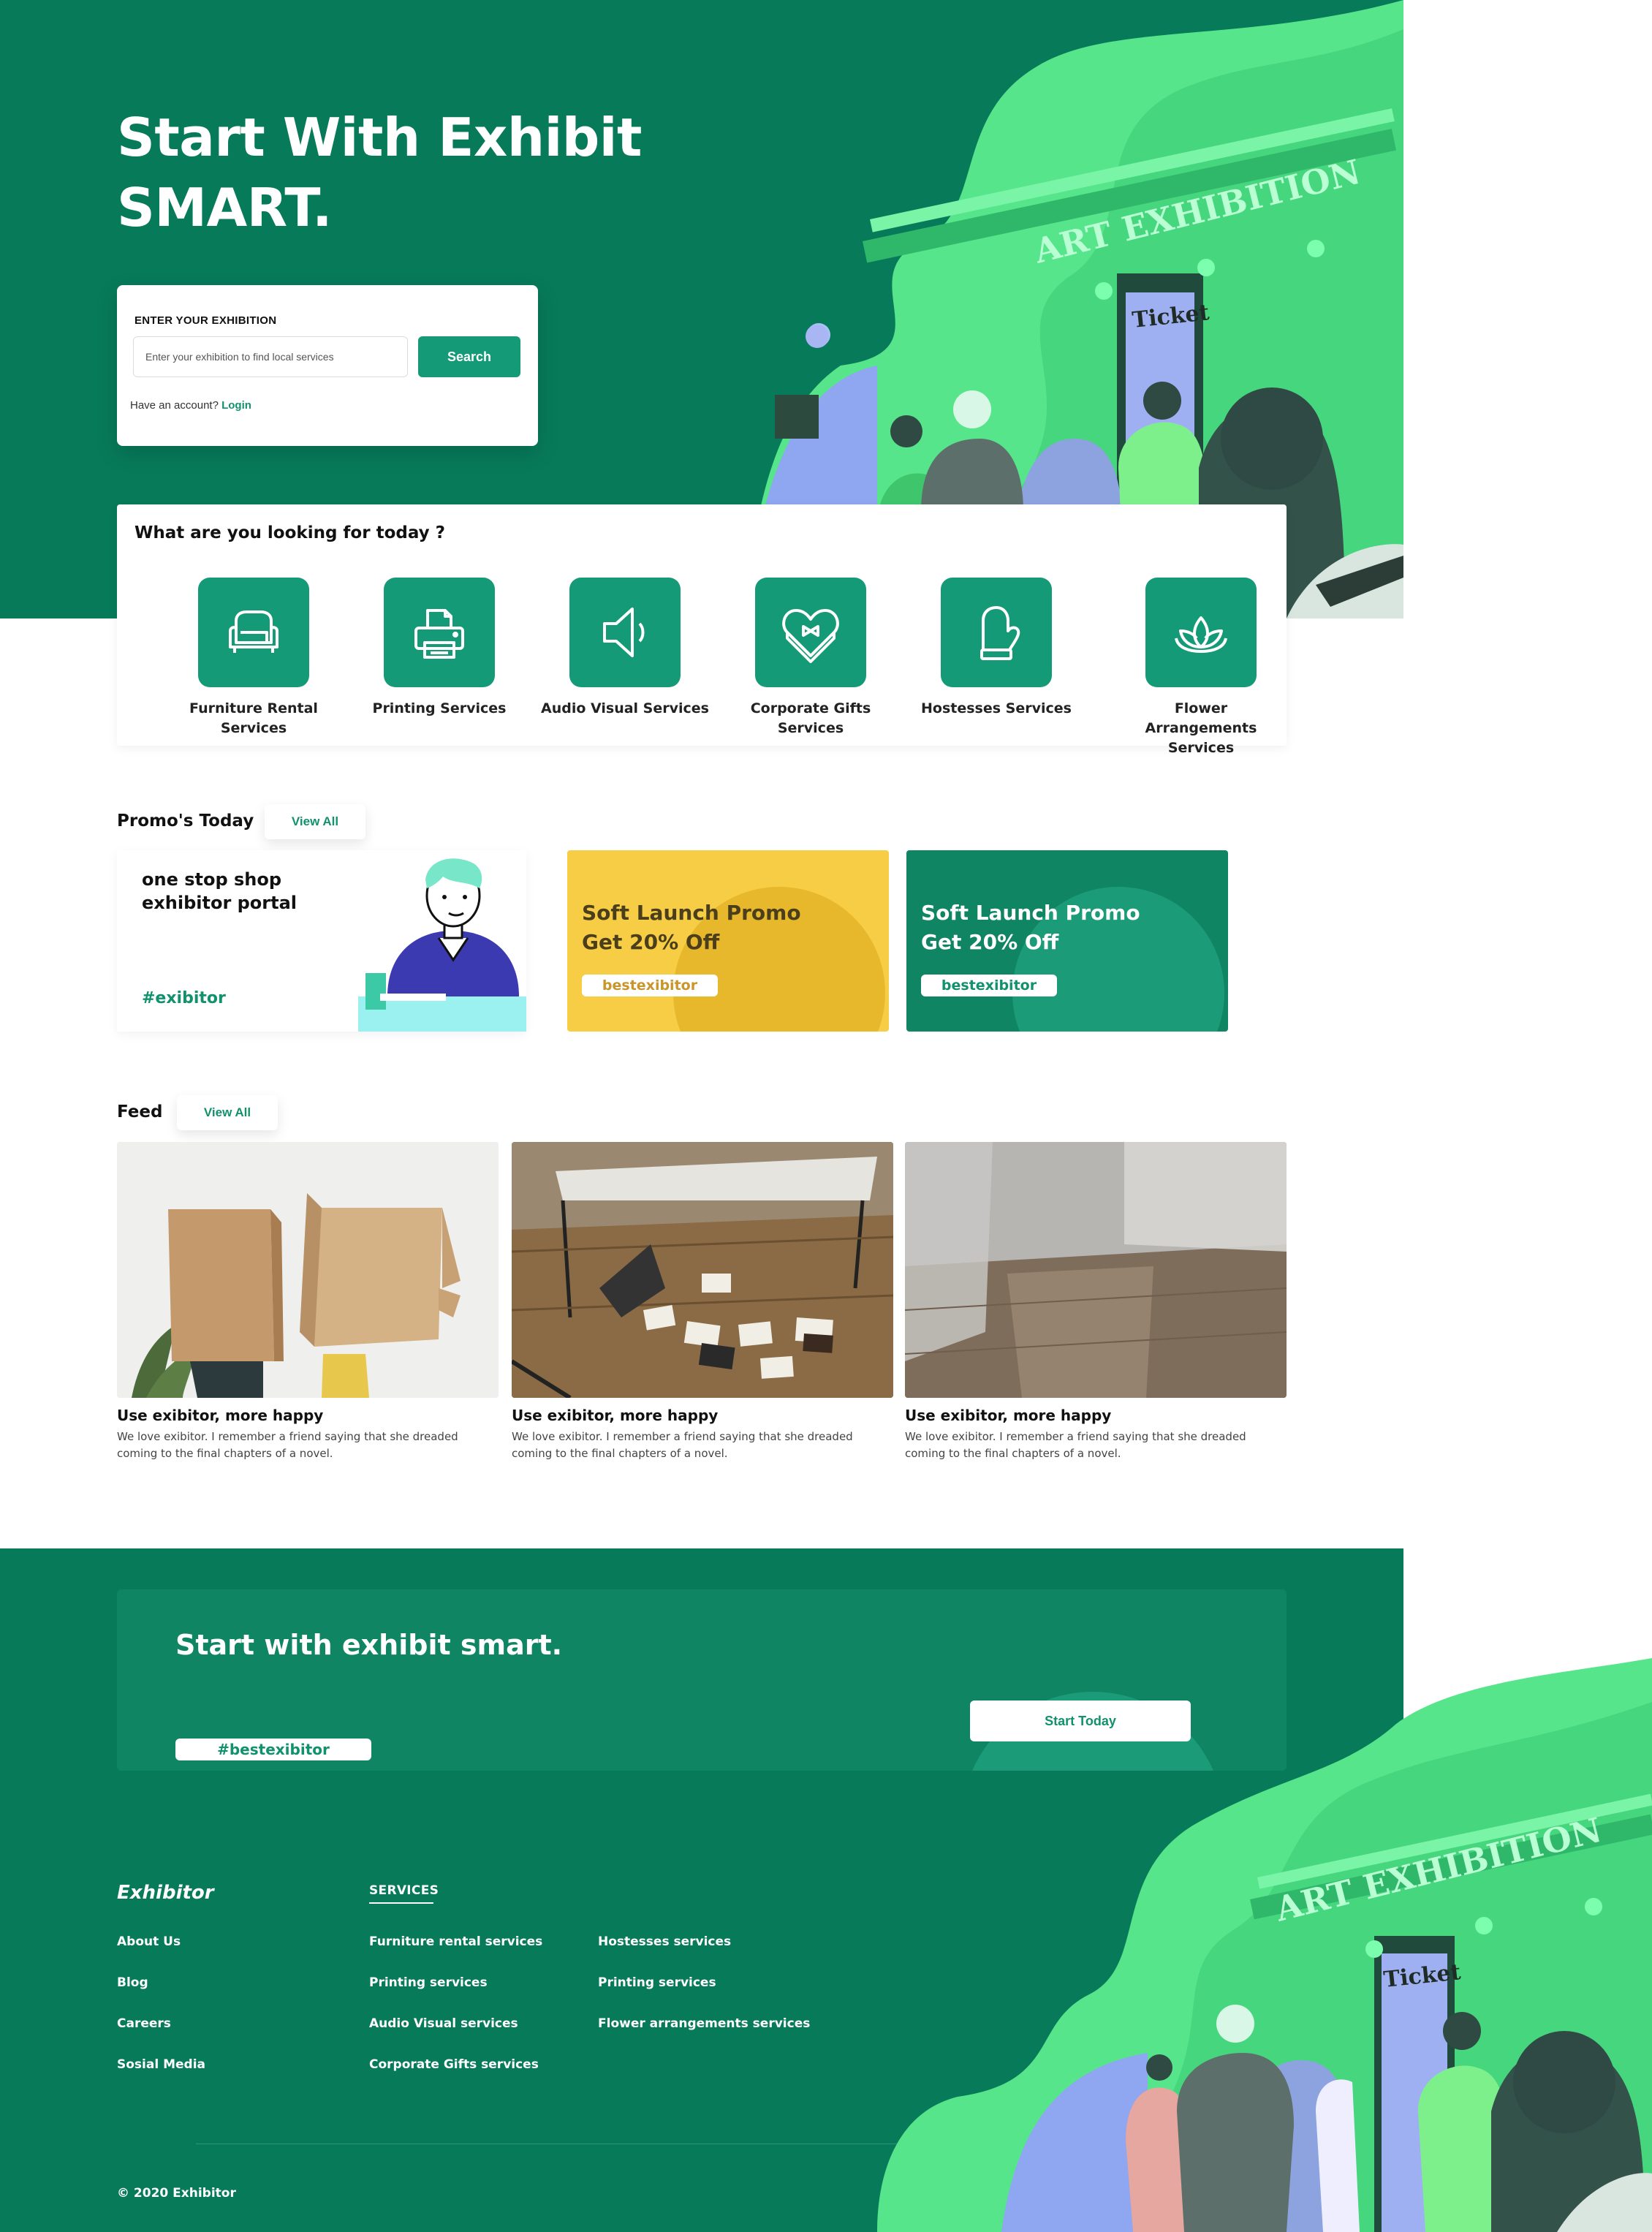 This screenshot has width=1652, height=2232. Describe the element at coordinates (401, 1903) in the screenshot. I see `footer-services-underline` at that location.